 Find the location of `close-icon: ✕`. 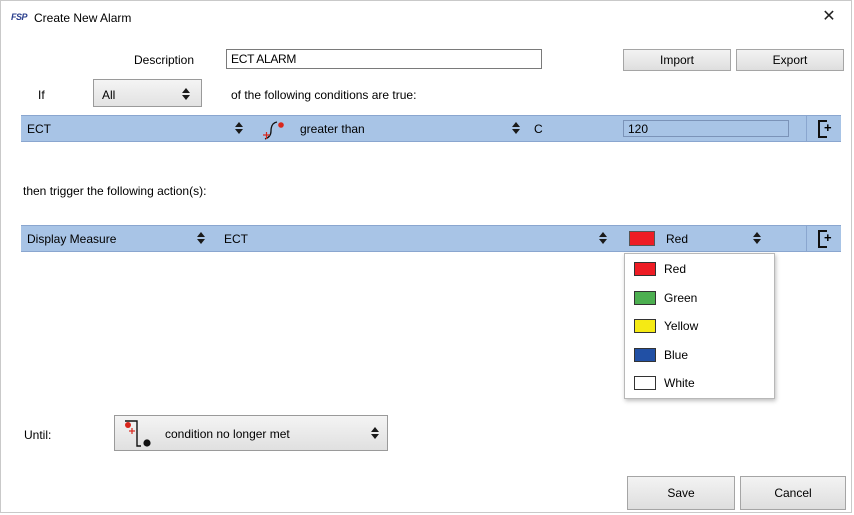

close-icon: ✕ is located at coordinates (829, 16).